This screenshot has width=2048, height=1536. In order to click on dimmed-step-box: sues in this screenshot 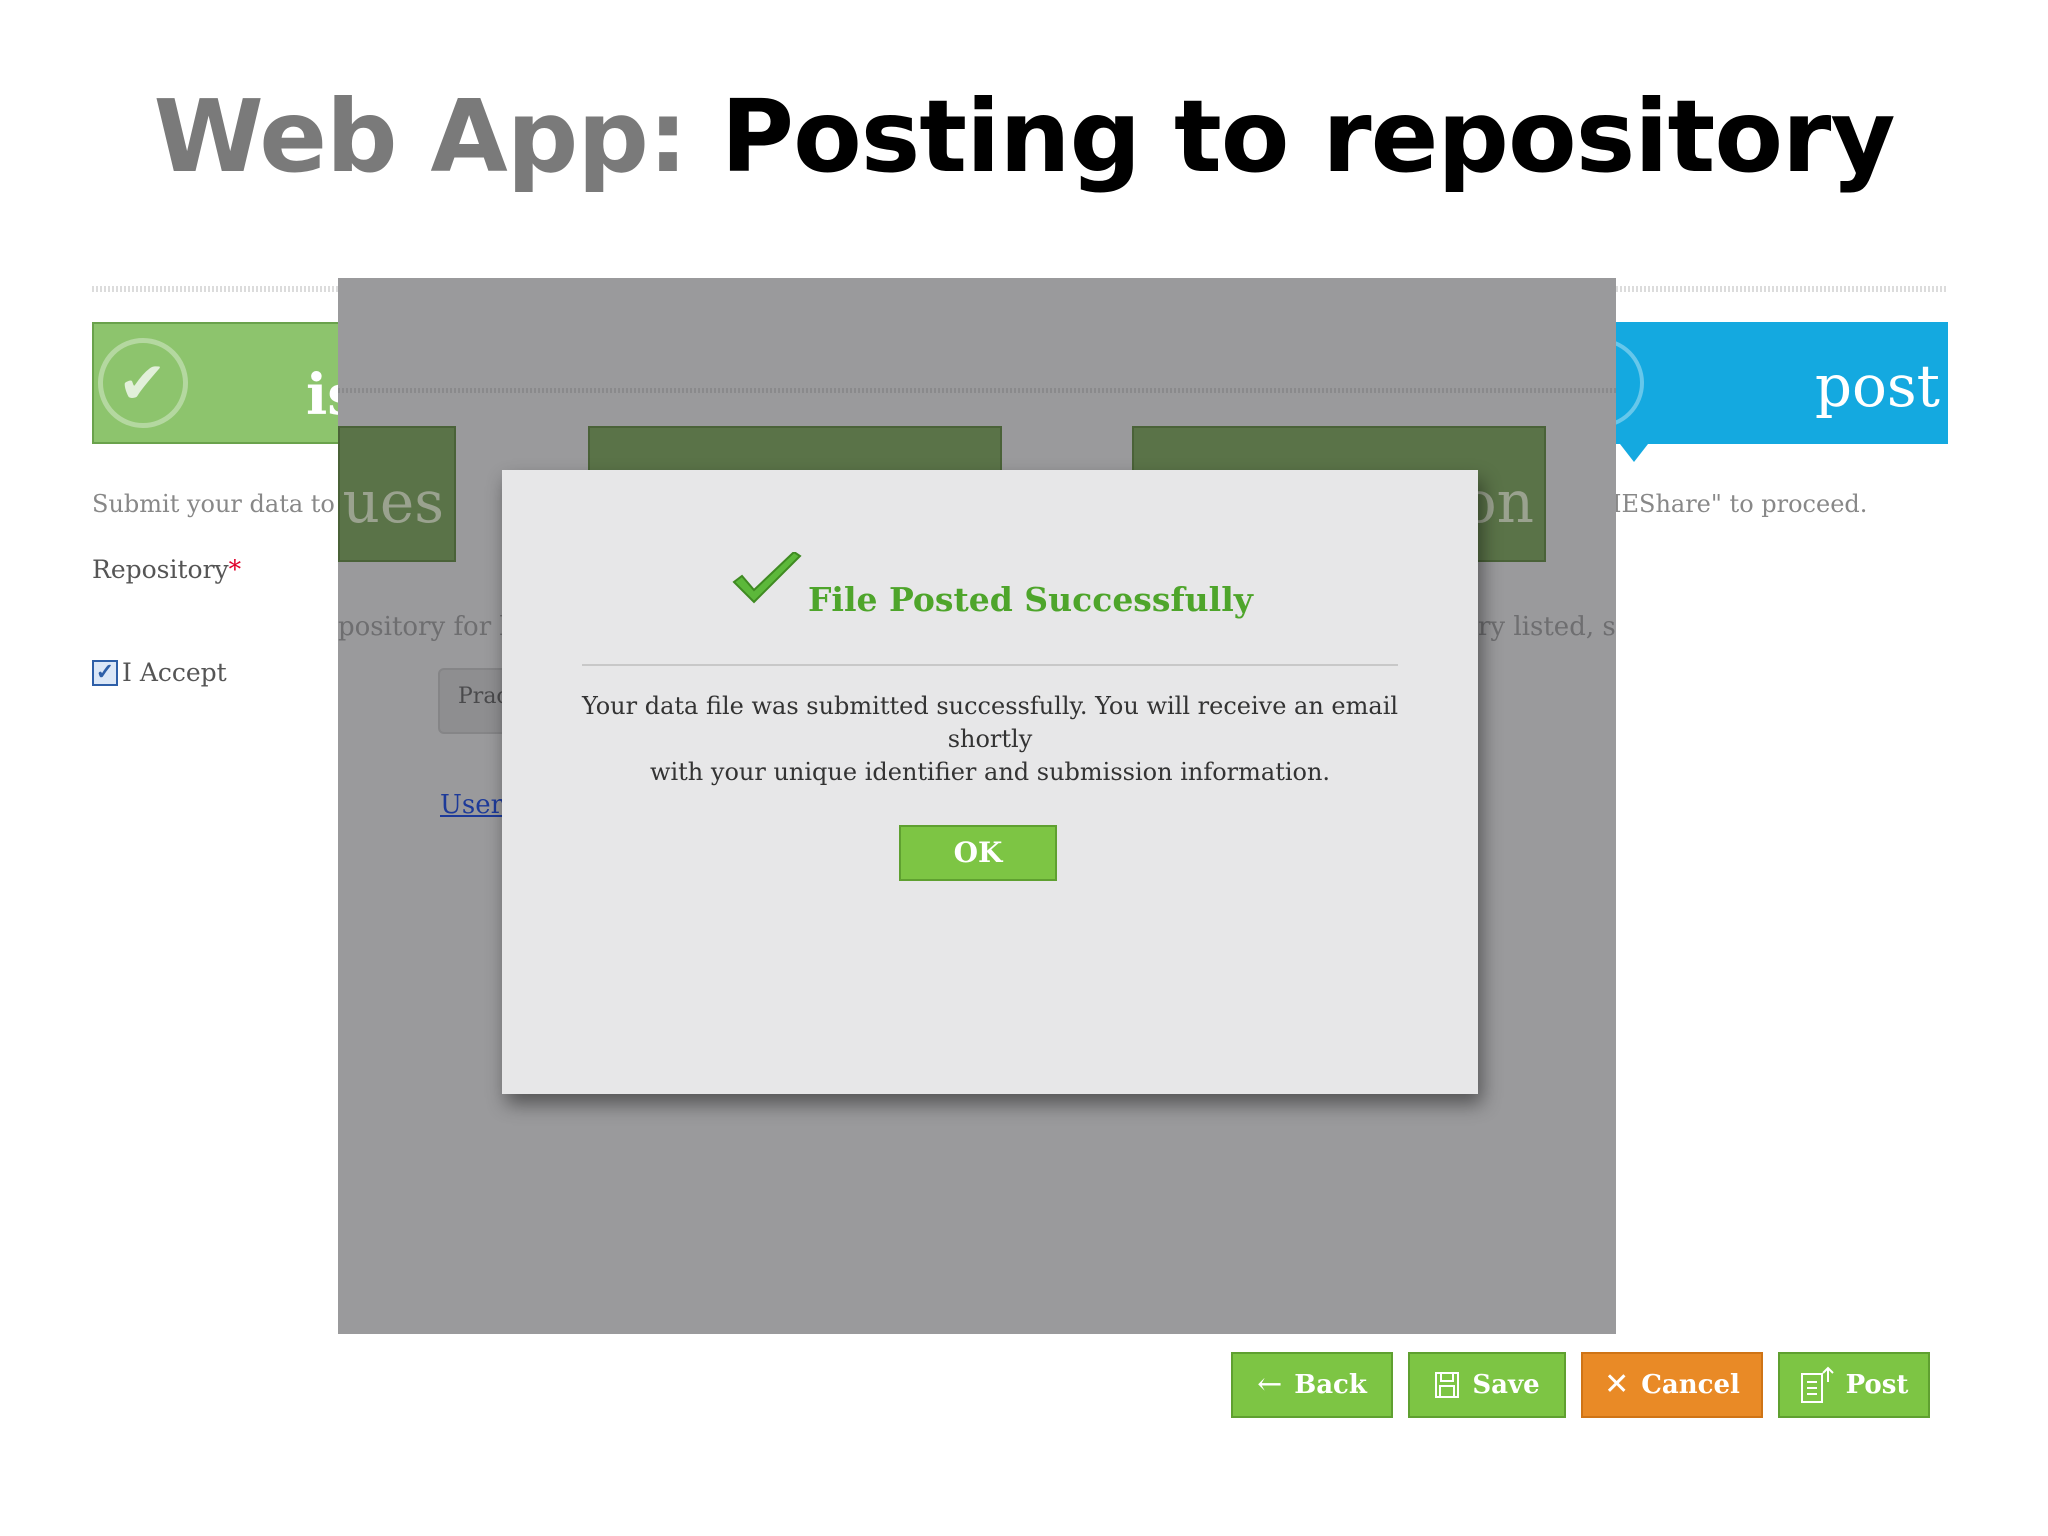, I will do `click(397, 494)`.